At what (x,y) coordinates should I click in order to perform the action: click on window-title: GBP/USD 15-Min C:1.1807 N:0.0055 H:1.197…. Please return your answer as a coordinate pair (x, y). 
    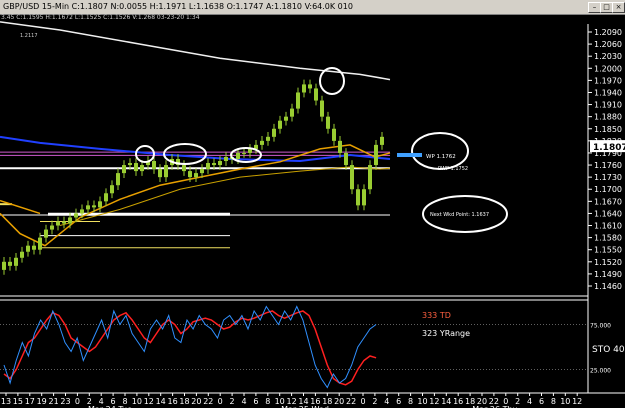
    Looking at the image, I should click on (178, 6).